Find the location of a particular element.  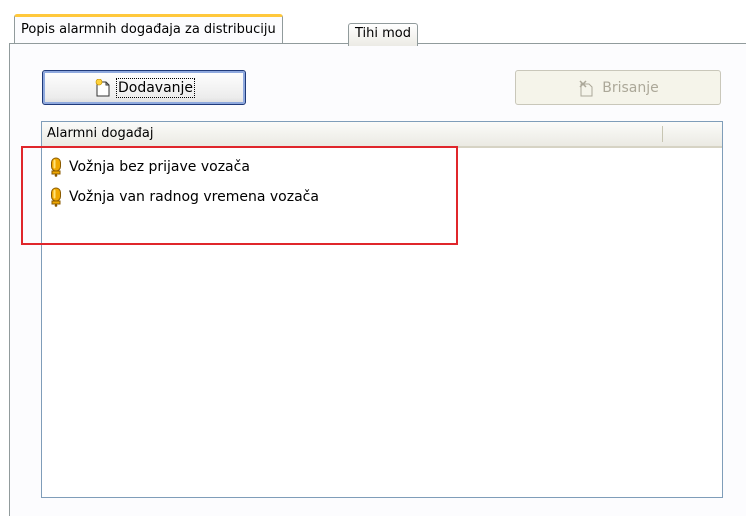

tab-silent-mode: Tihi mod is located at coordinates (383, 34).